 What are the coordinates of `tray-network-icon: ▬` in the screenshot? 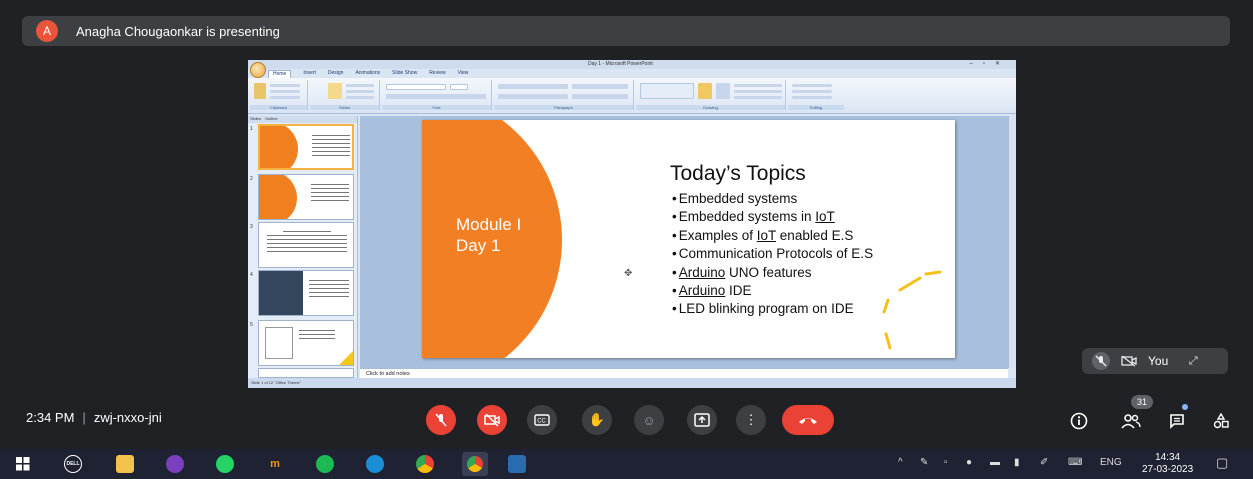 It's located at (995, 462).